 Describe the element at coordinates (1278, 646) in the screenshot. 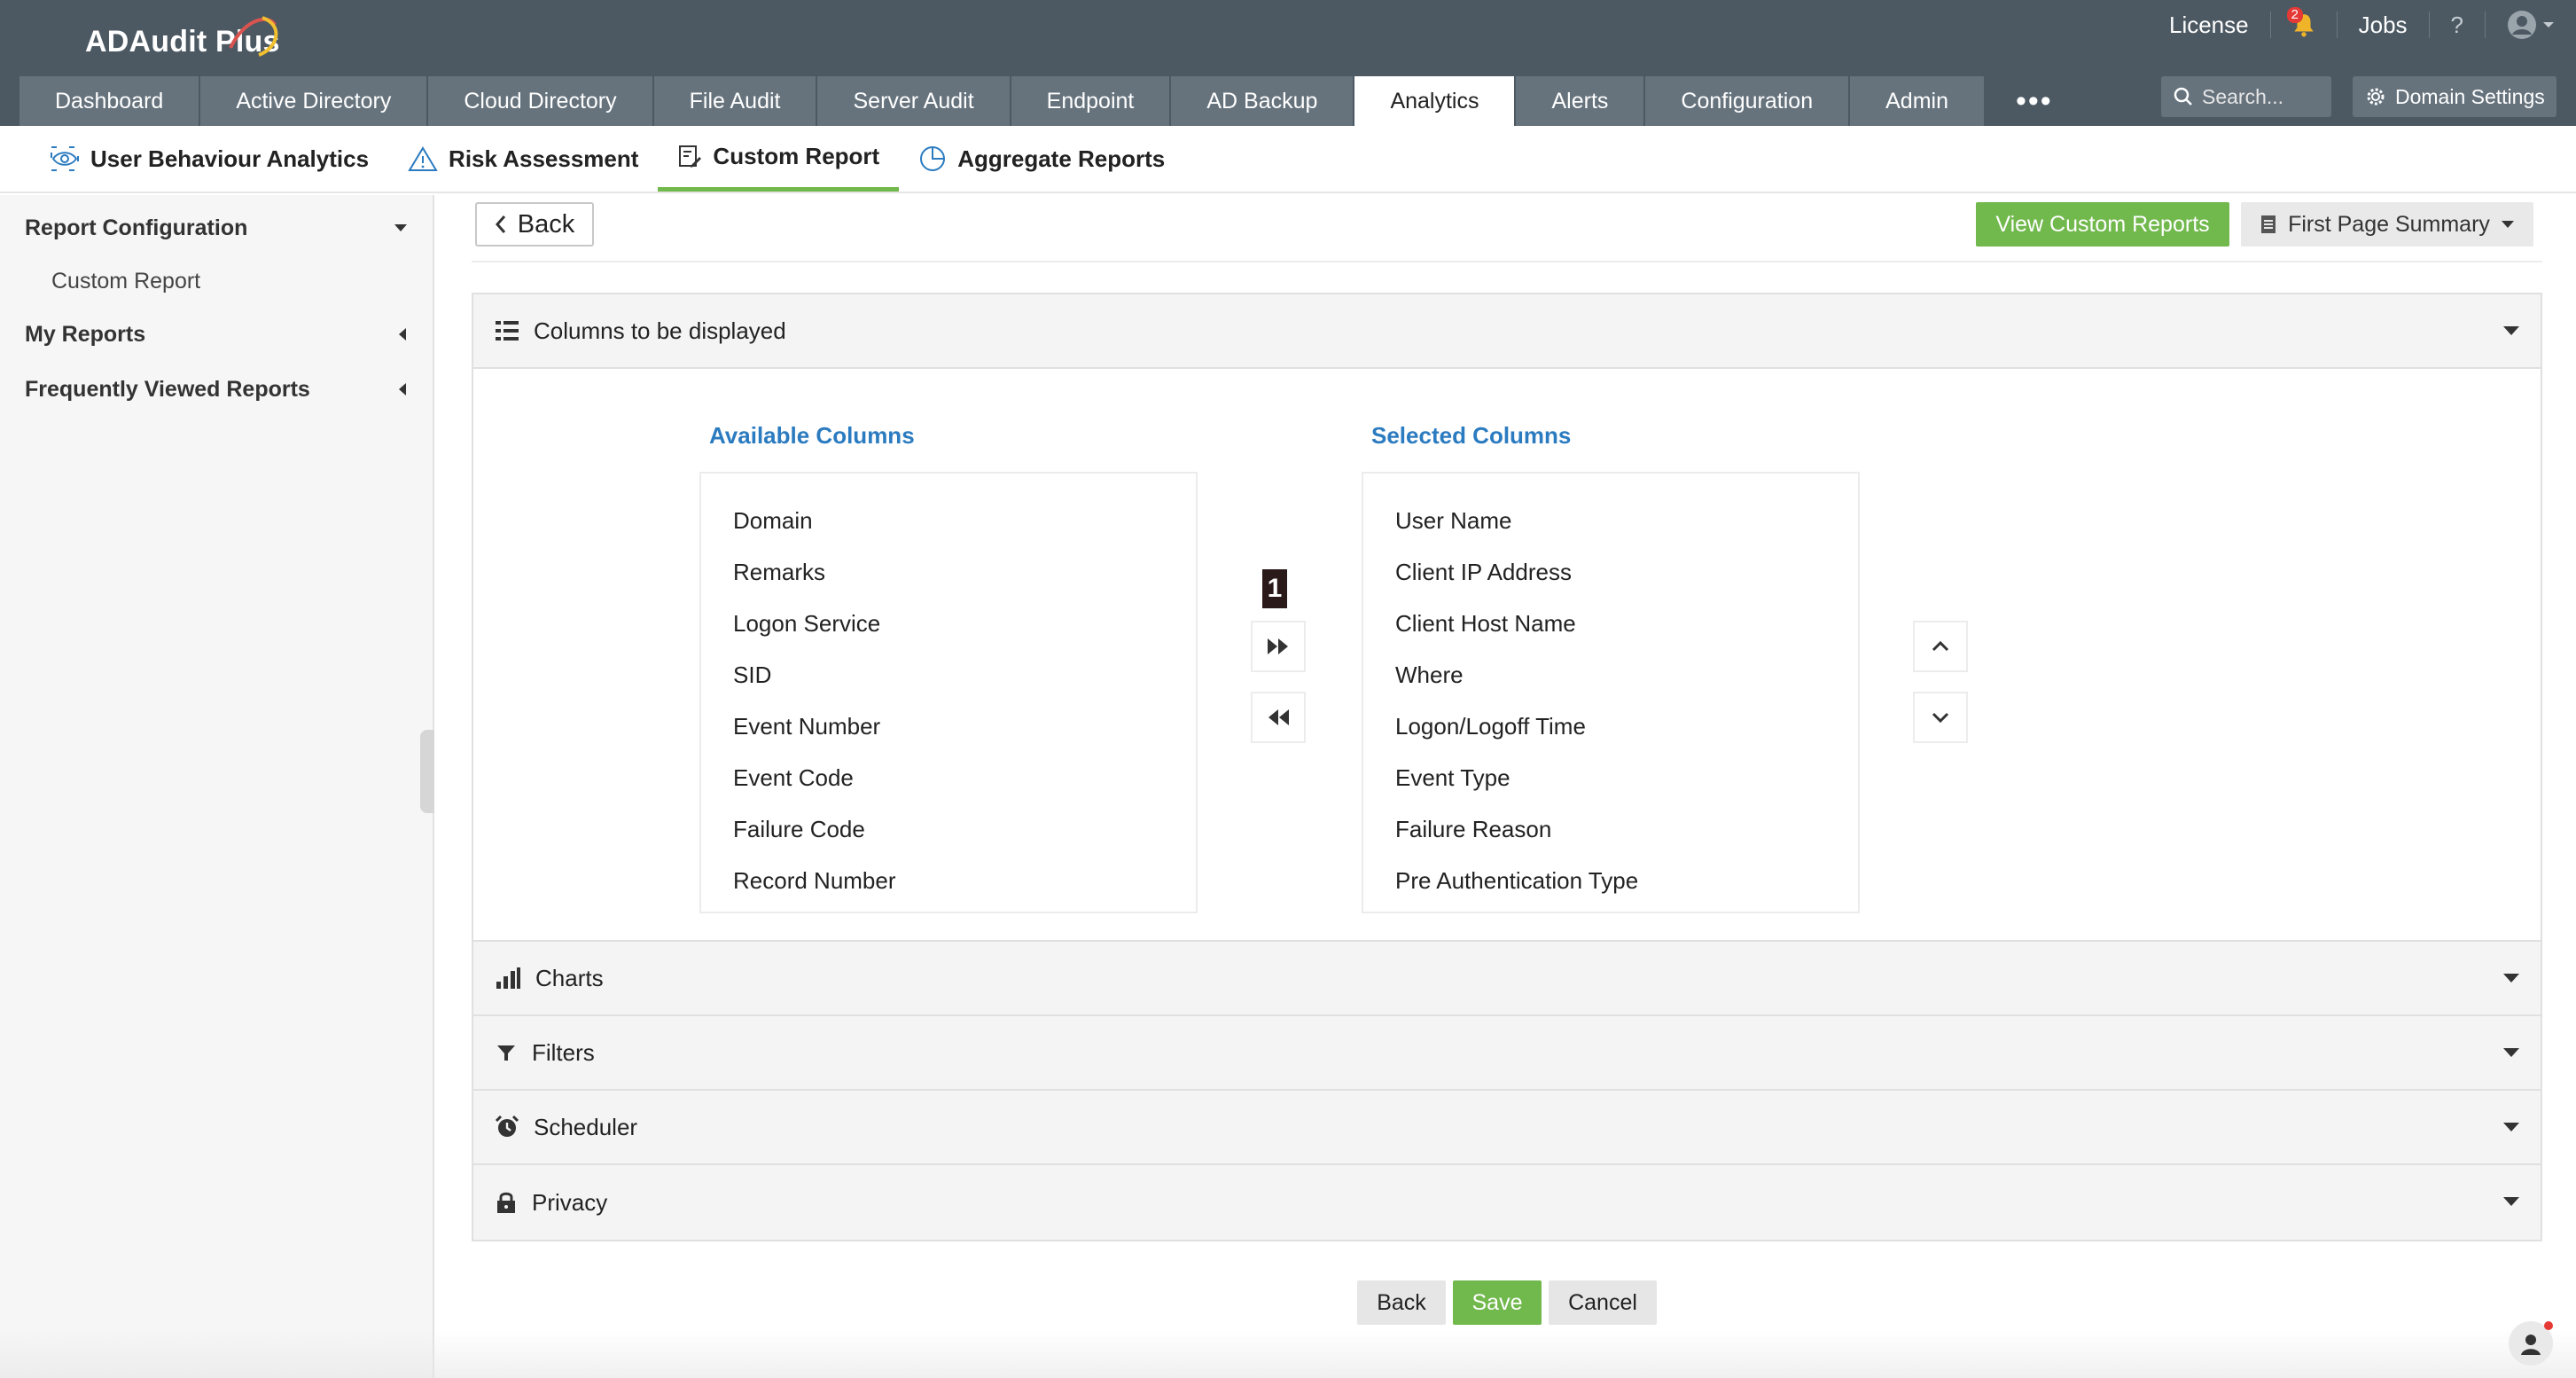

I see `move-all-right-button` at that location.